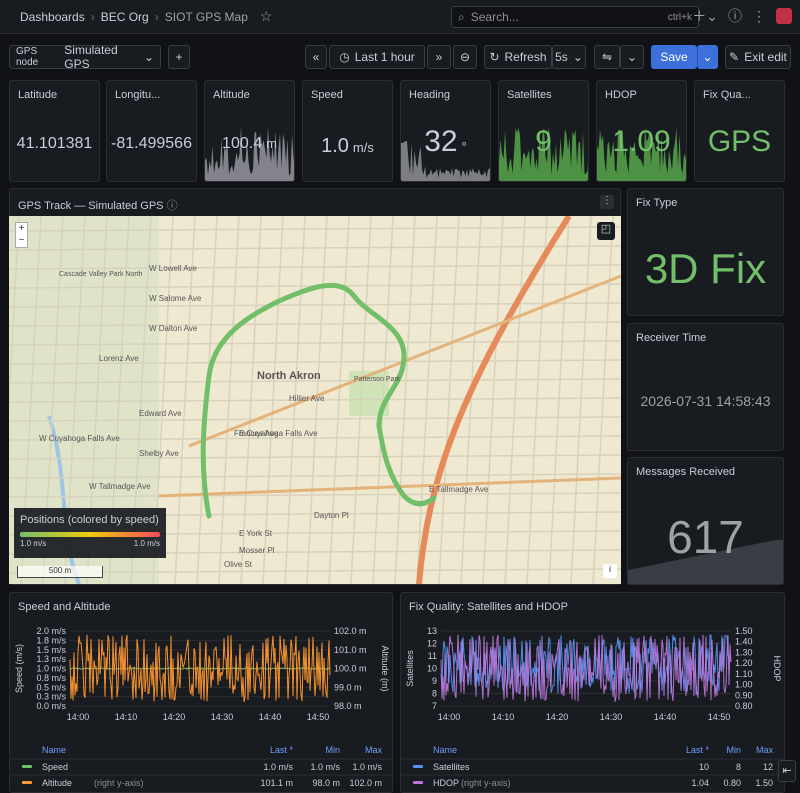 This screenshot has width=800, height=793. Describe the element at coordinates (606, 231) in the screenshot. I see `layer-switch-icon: ◰` at that location.